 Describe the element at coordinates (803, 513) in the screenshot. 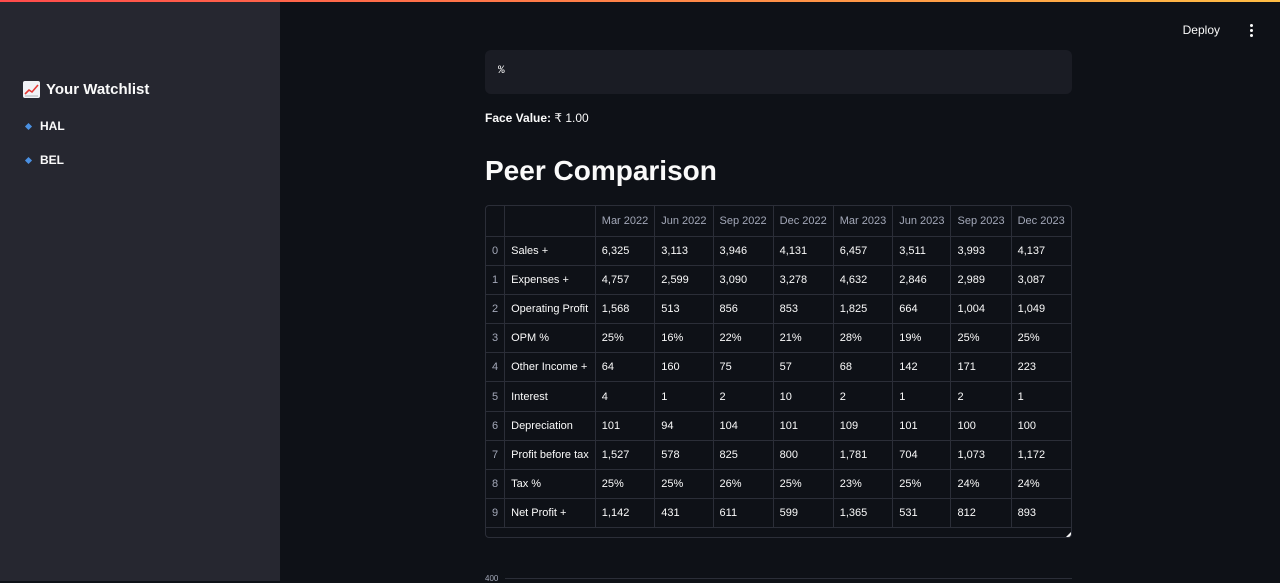

I see `table-cell: 599` at that location.